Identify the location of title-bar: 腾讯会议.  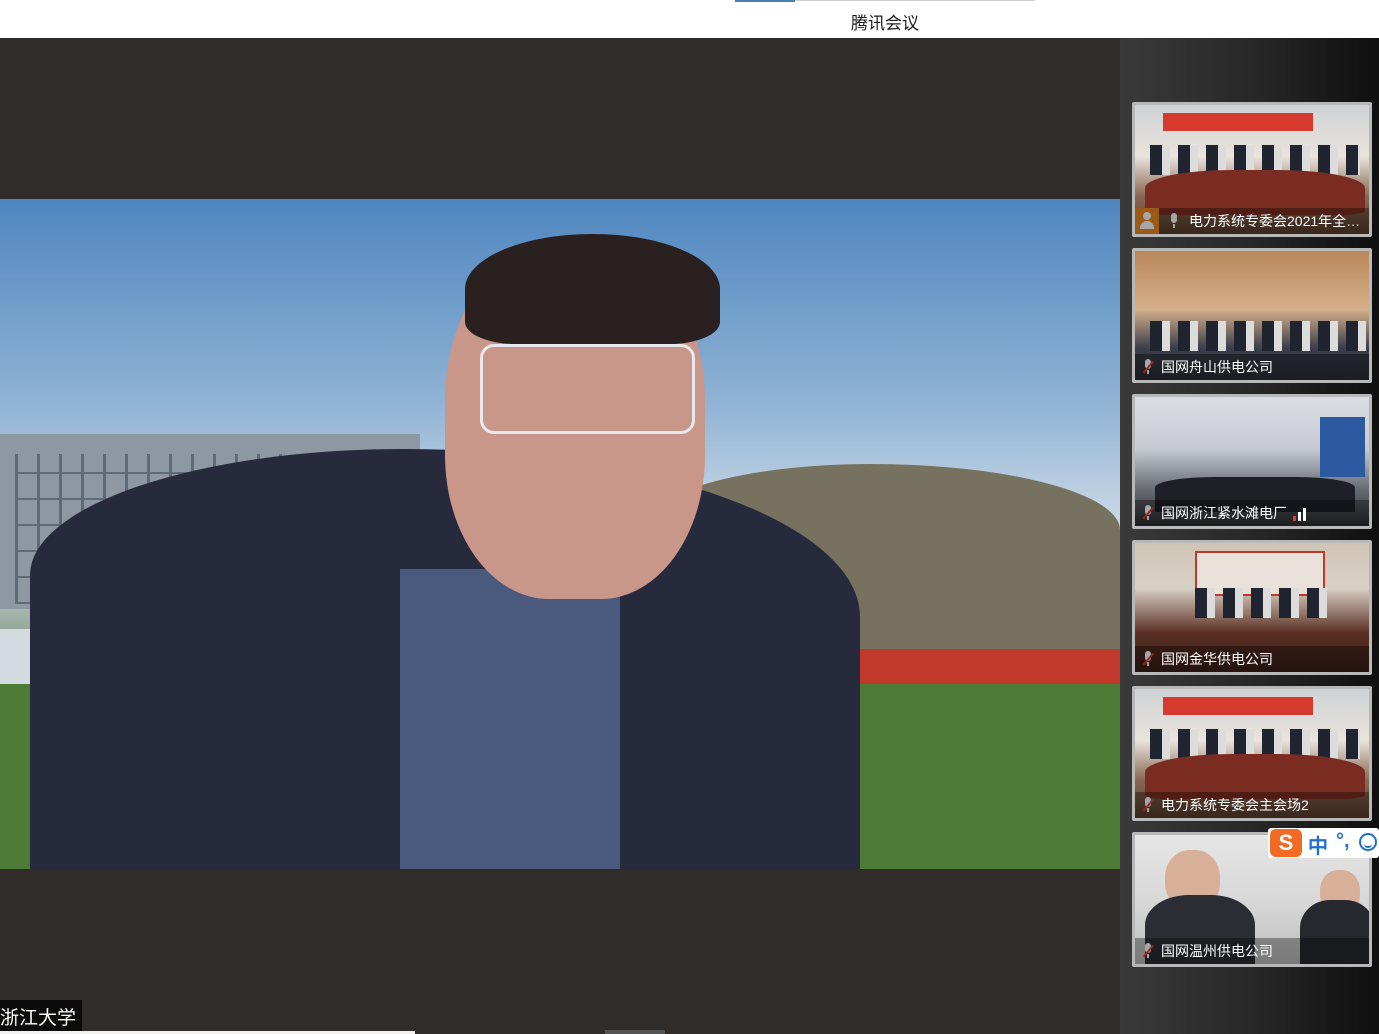
(689, 19).